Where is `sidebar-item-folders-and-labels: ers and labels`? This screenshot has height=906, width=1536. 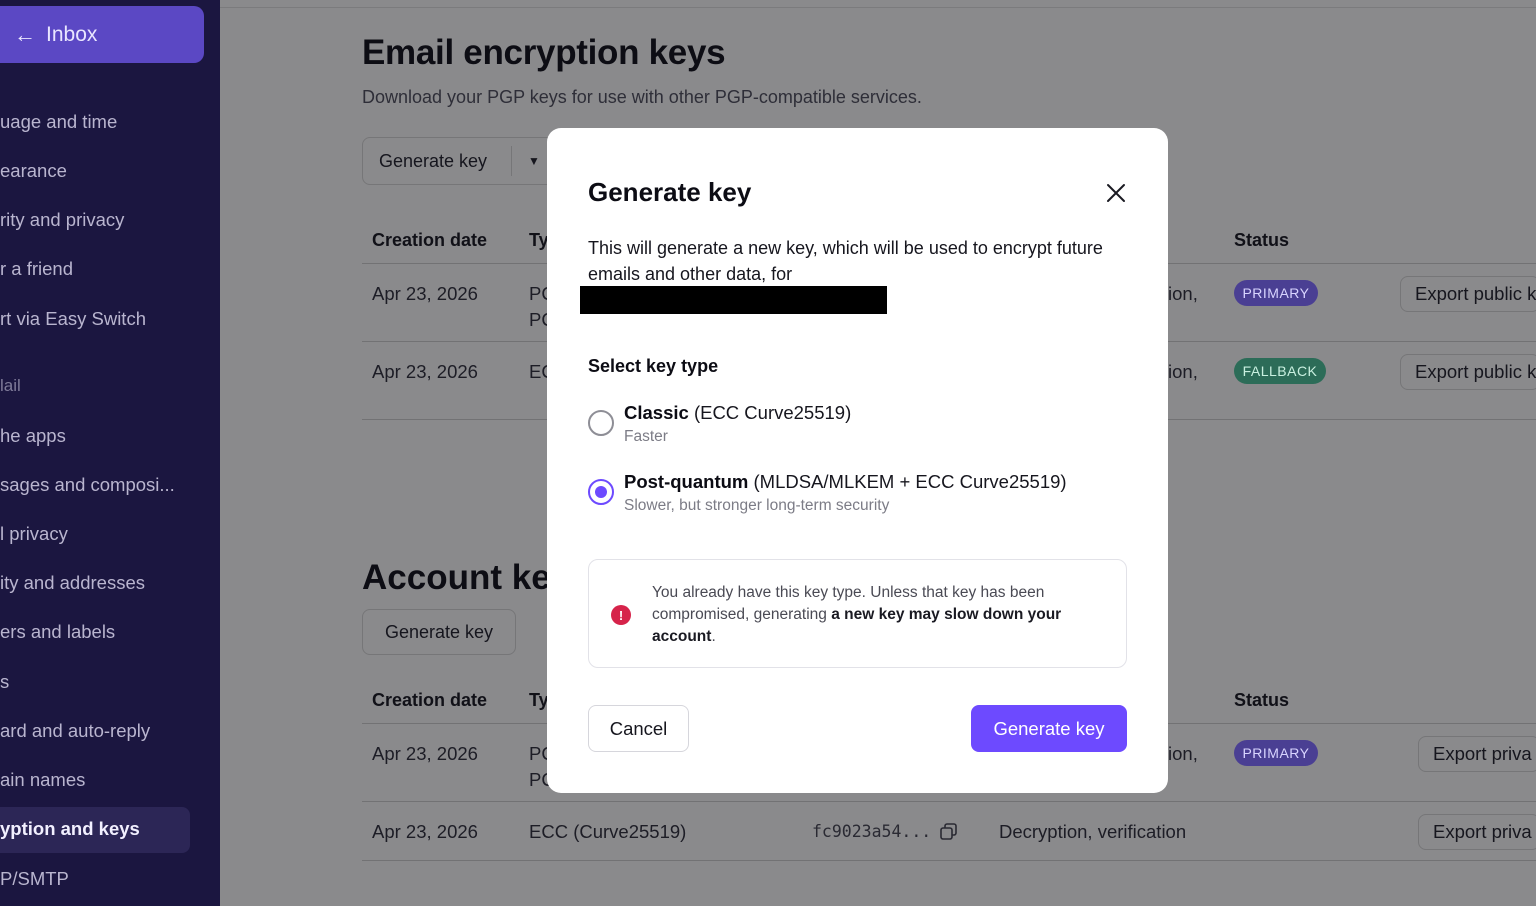
sidebar-item-folders-and-labels: ers and labels is located at coordinates (57, 632).